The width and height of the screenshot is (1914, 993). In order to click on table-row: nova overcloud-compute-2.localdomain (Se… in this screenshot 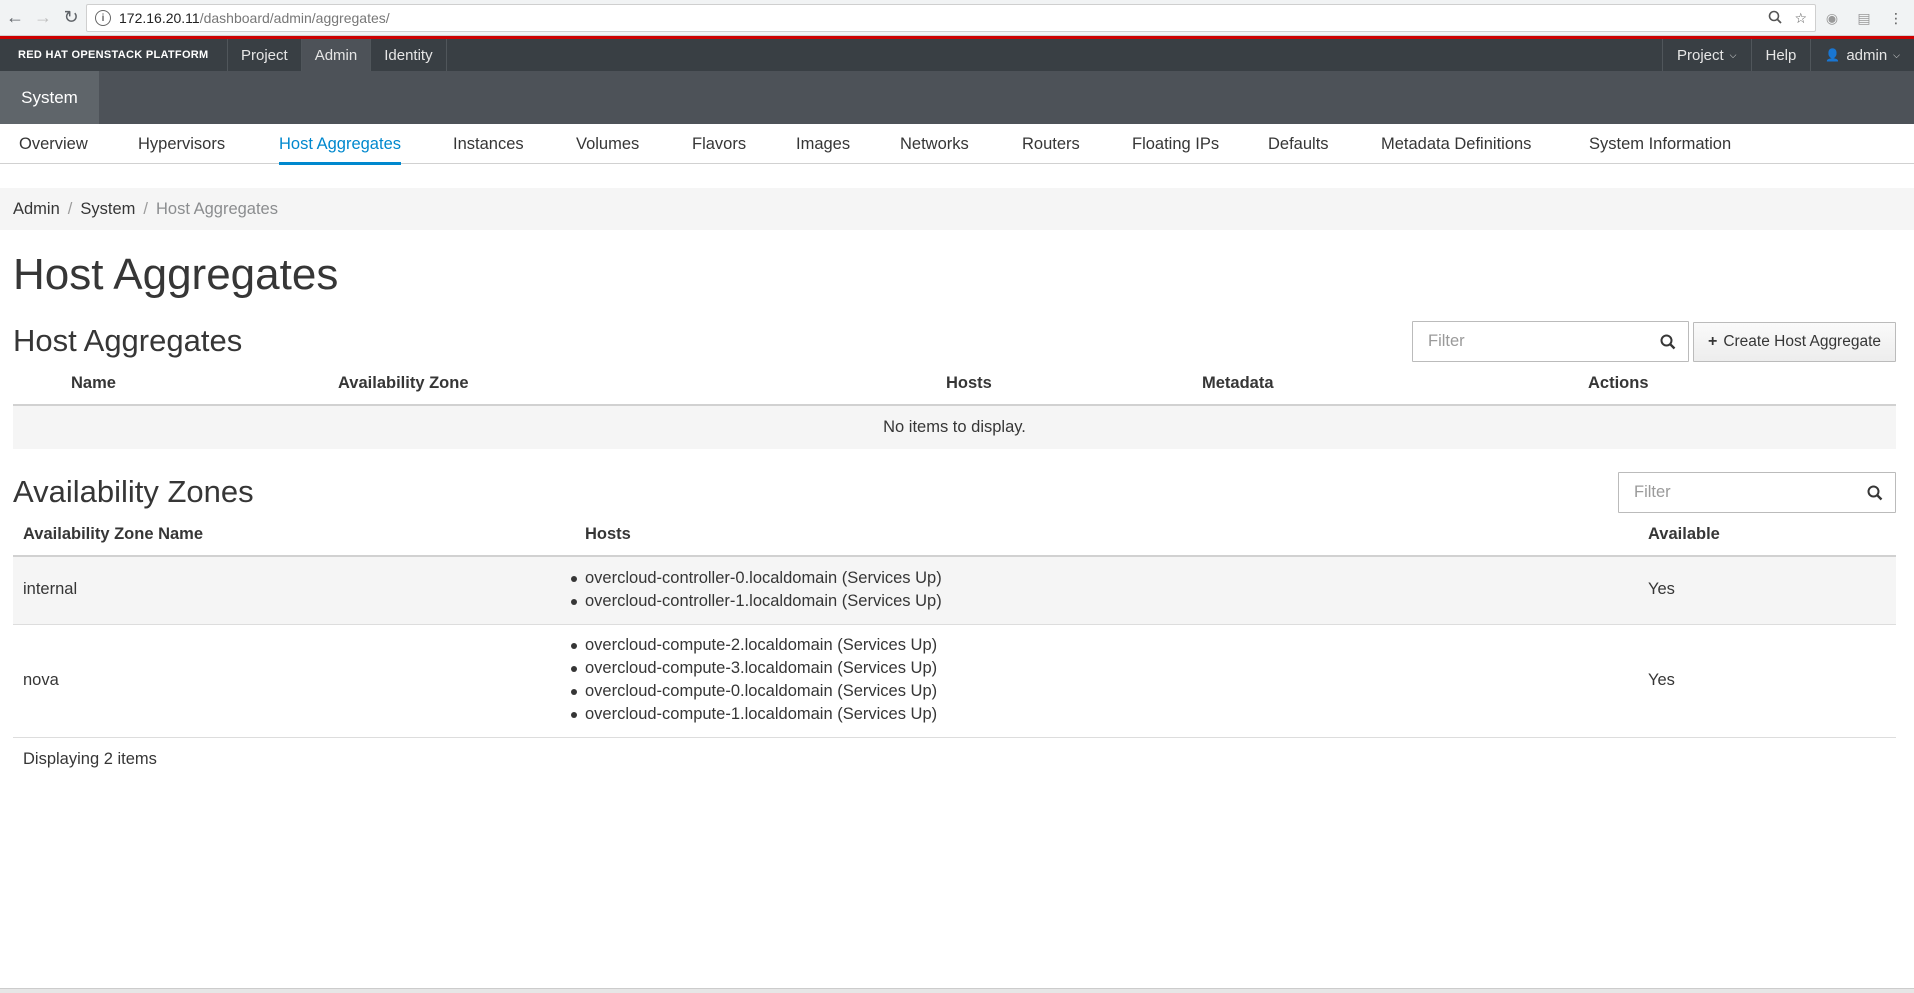, I will do `click(954, 681)`.